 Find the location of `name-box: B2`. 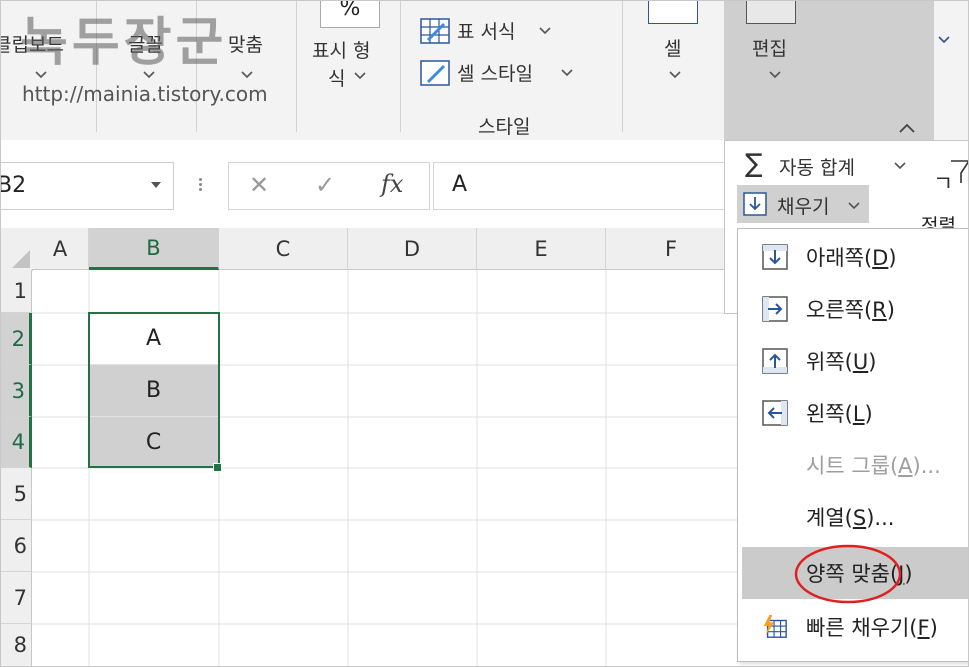

name-box: B2 is located at coordinates (87, 186).